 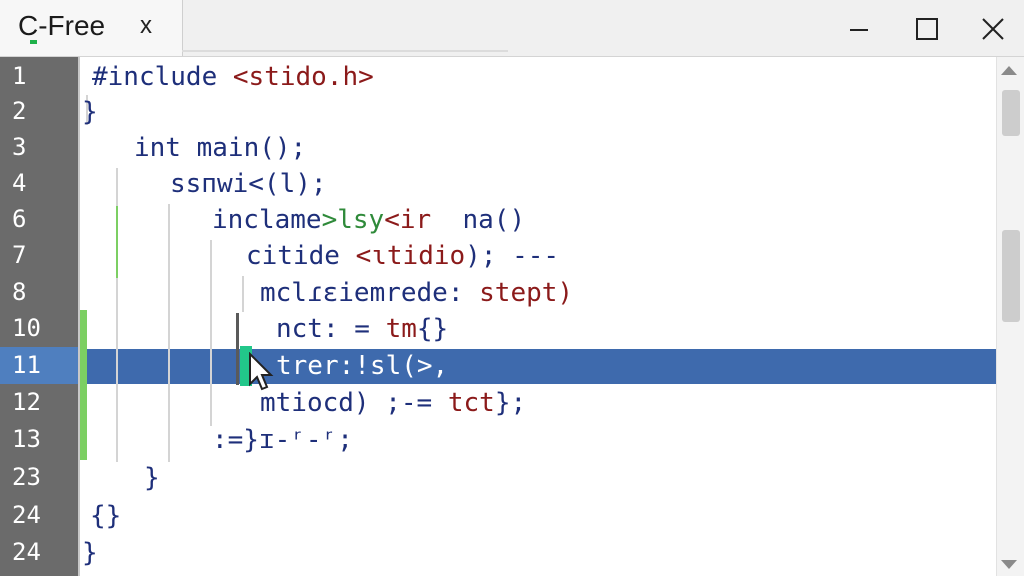 What do you see at coordinates (26, 328) in the screenshot?
I see `line-number: 10` at bounding box center [26, 328].